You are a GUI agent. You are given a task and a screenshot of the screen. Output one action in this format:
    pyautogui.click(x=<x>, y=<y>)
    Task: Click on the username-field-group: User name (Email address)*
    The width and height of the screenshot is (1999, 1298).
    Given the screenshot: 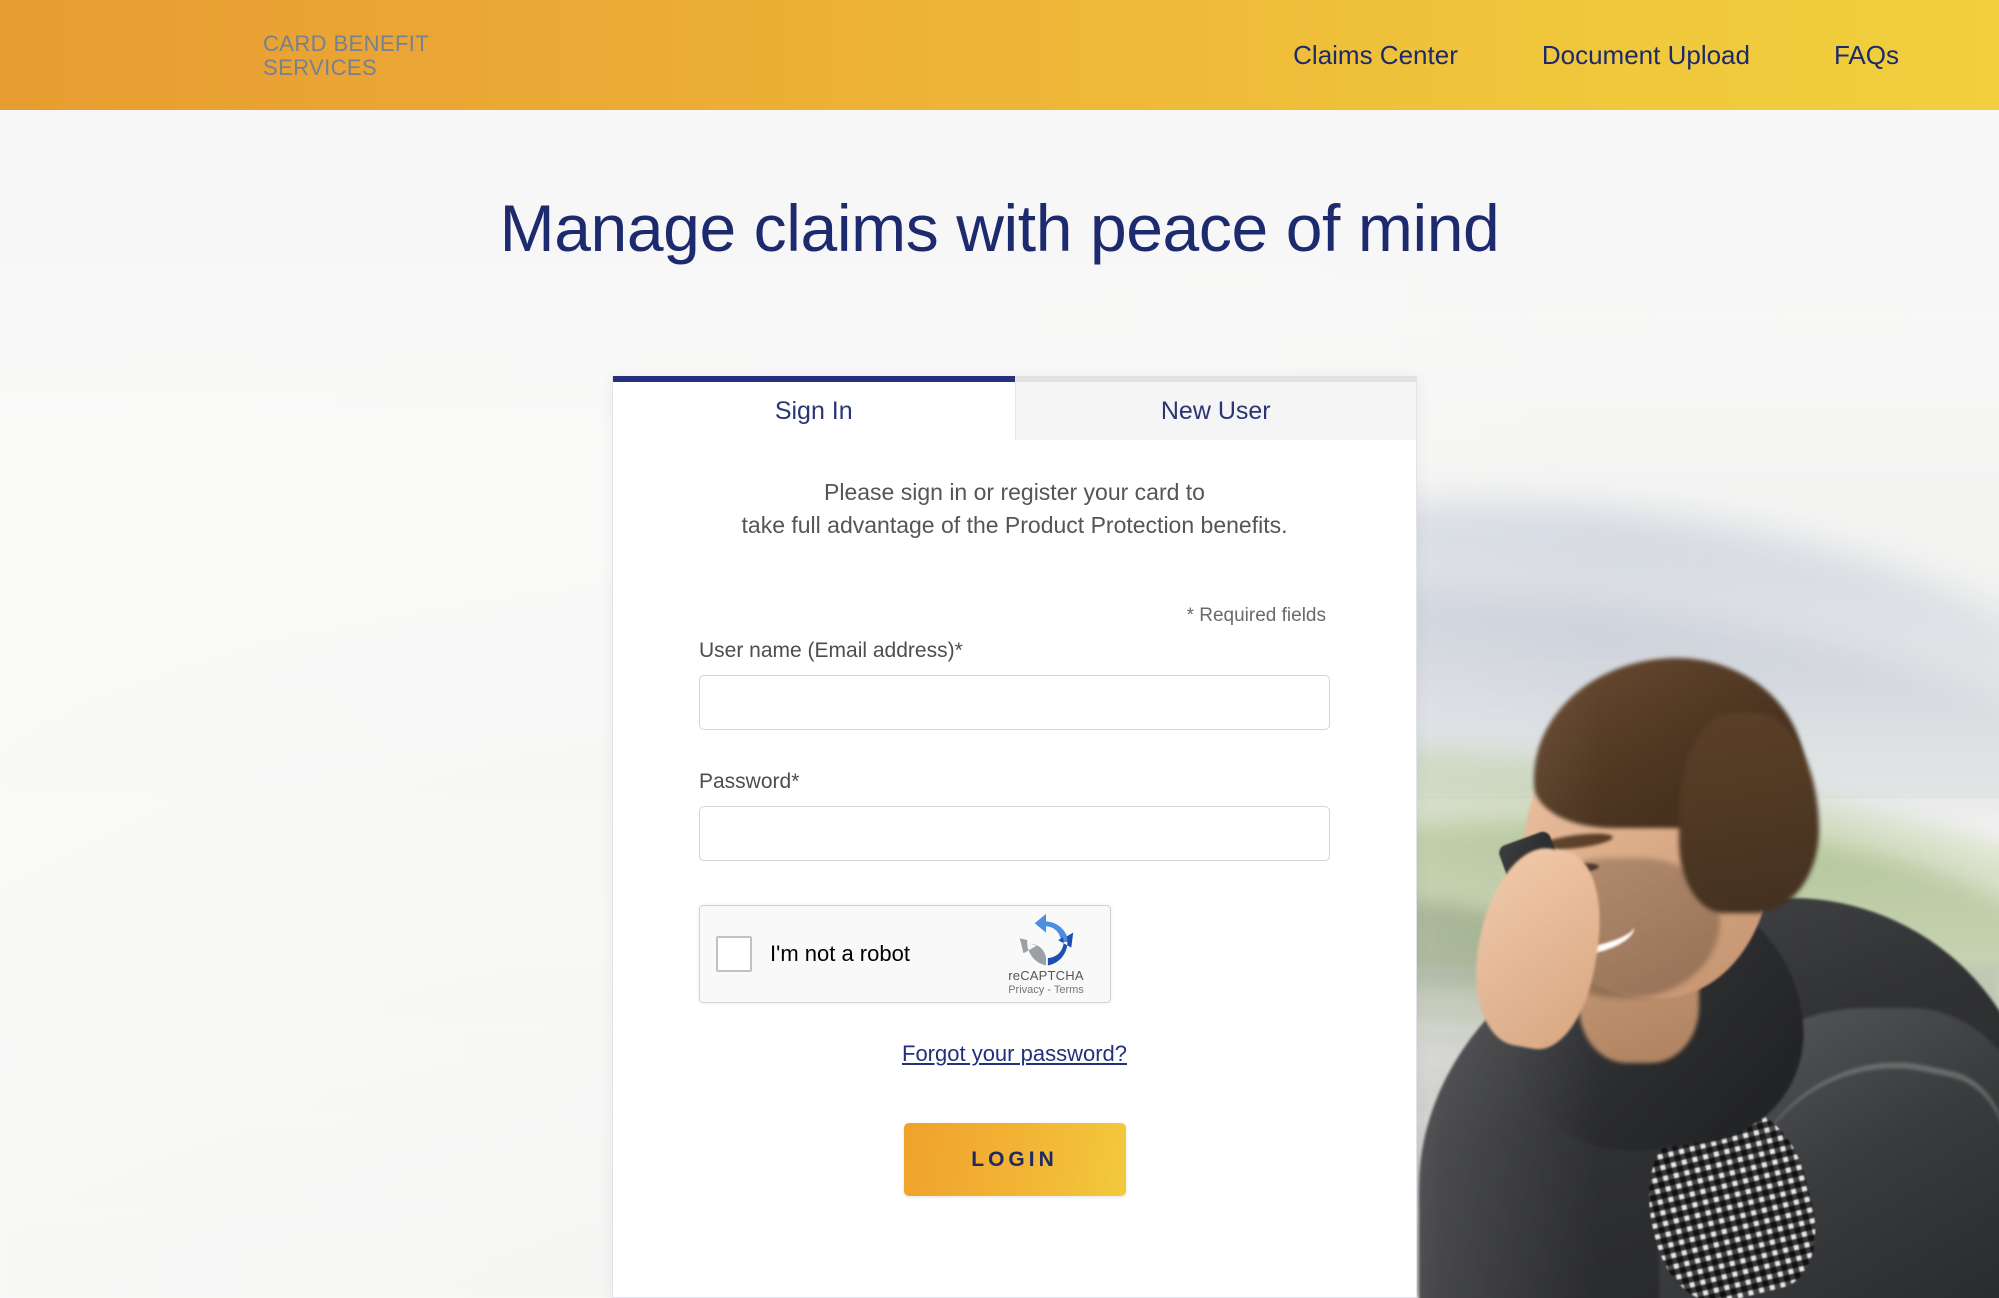 What is the action you would take?
    pyautogui.click(x=1014, y=685)
    